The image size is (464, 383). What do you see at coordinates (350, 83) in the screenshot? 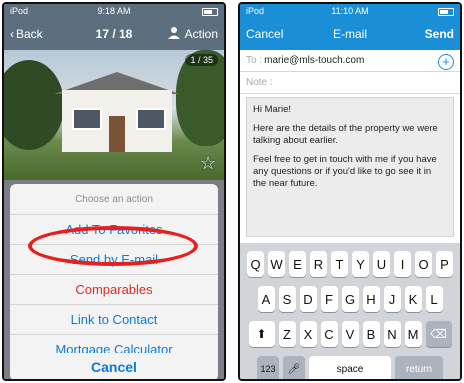
I see `note-field: Note :` at bounding box center [350, 83].